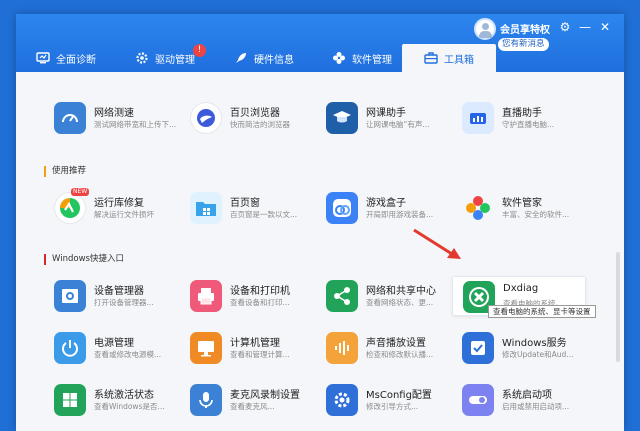 This screenshot has width=640, height=431. I want to click on tab-software-management: 软件管理, so click(362, 58).